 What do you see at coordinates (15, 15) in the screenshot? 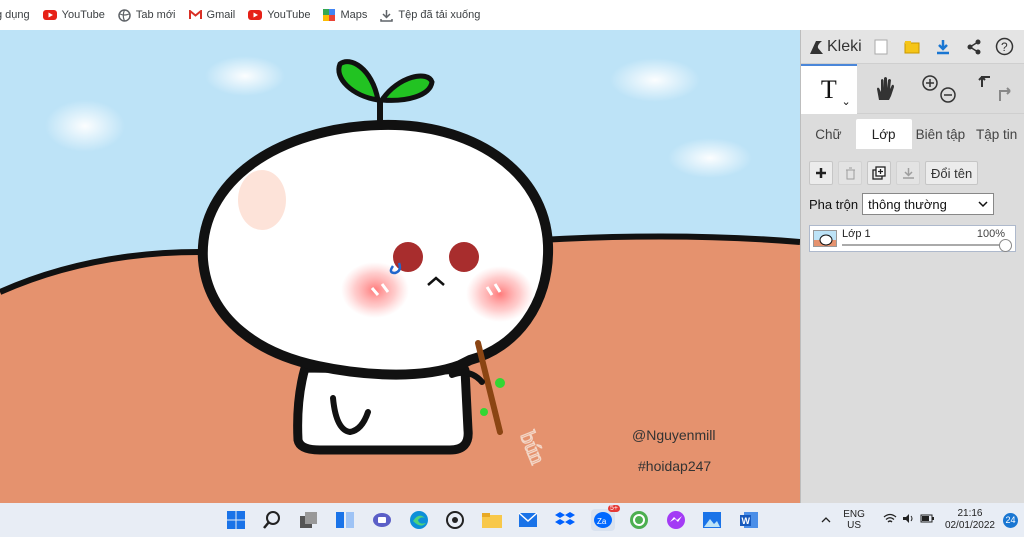
I see `bookmark-apps: g dụng` at bounding box center [15, 15].